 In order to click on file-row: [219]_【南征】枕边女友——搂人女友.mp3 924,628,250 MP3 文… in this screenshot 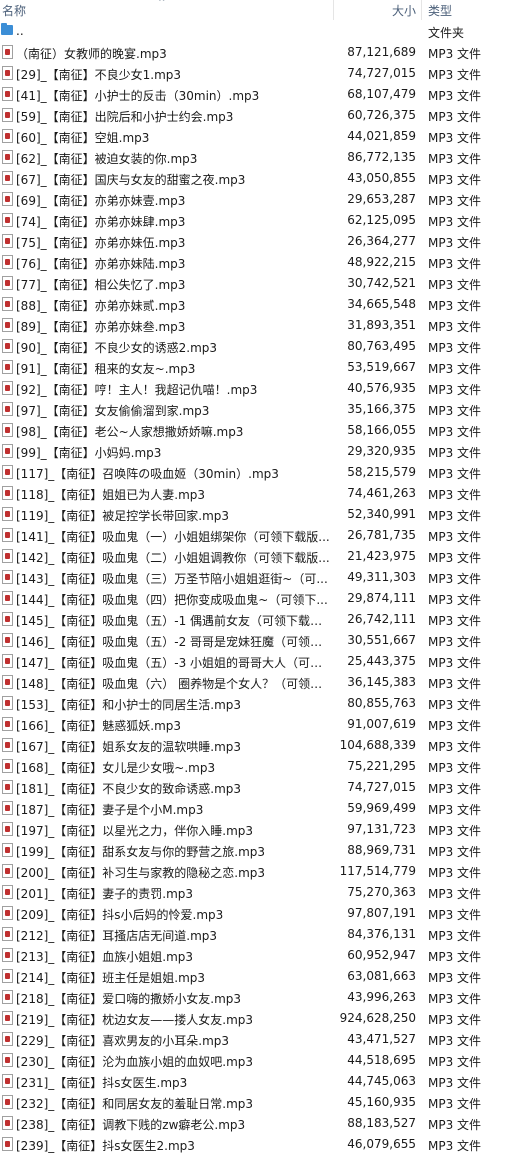, I will do `click(253, 1018)`.